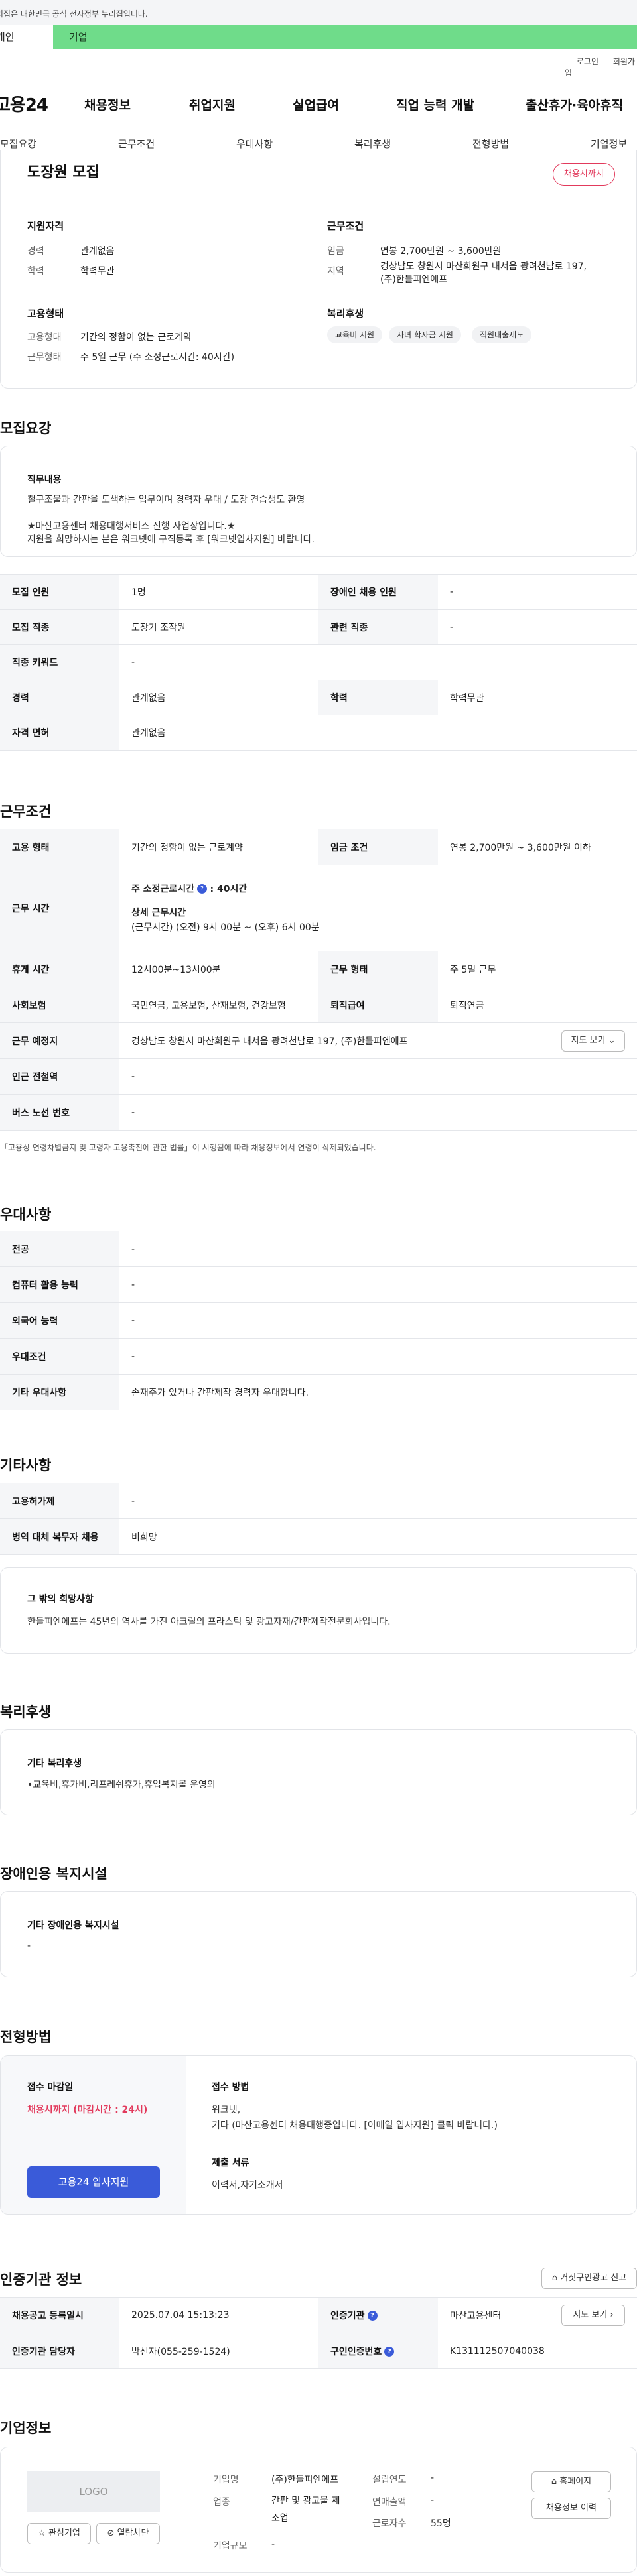 The image size is (637, 2576). What do you see at coordinates (491, 144) in the screenshot?
I see `section-nav-screening: 전형방법` at bounding box center [491, 144].